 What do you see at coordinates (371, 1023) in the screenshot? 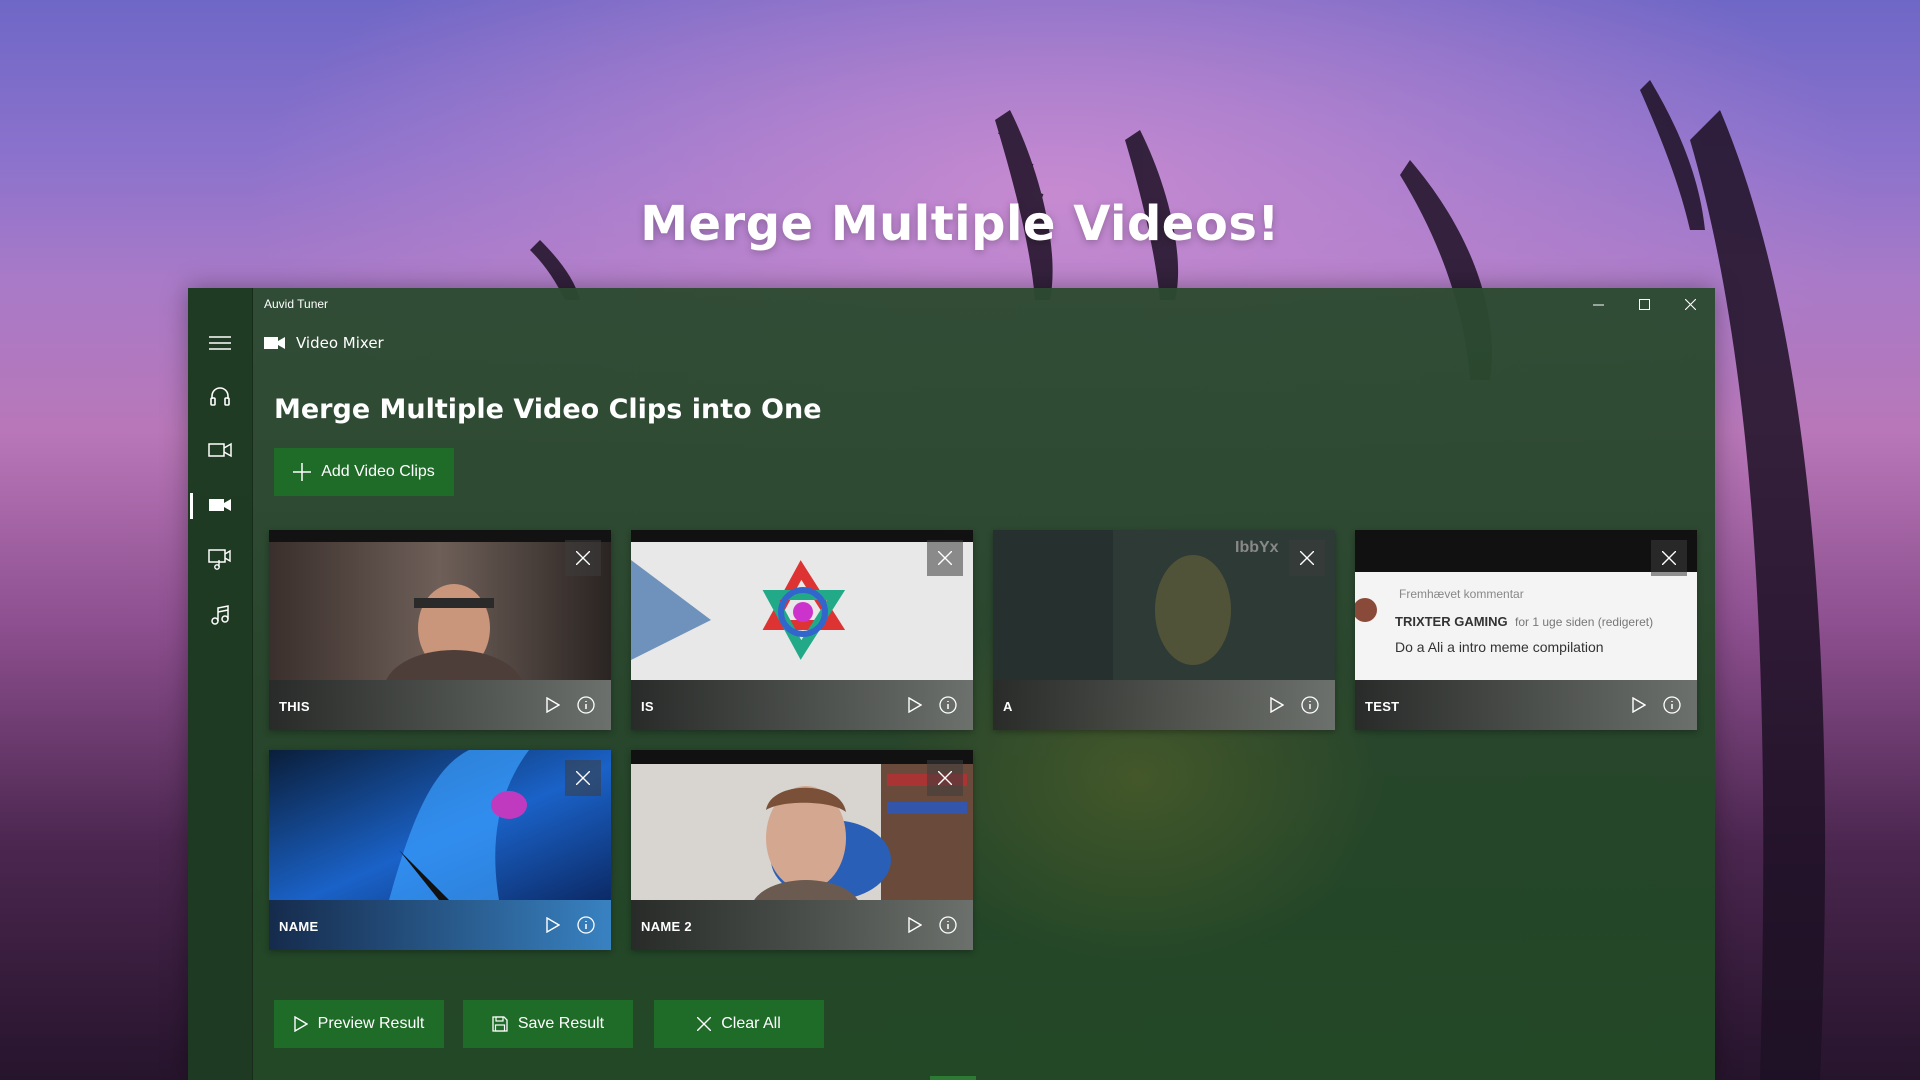
I see `preview-result-label: Preview Result` at bounding box center [371, 1023].